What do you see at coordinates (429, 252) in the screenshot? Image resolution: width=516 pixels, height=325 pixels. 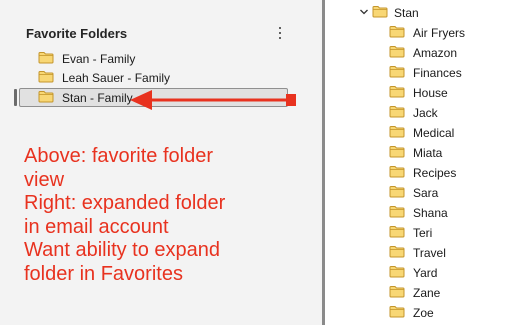 I see `folder-label: Travel` at bounding box center [429, 252].